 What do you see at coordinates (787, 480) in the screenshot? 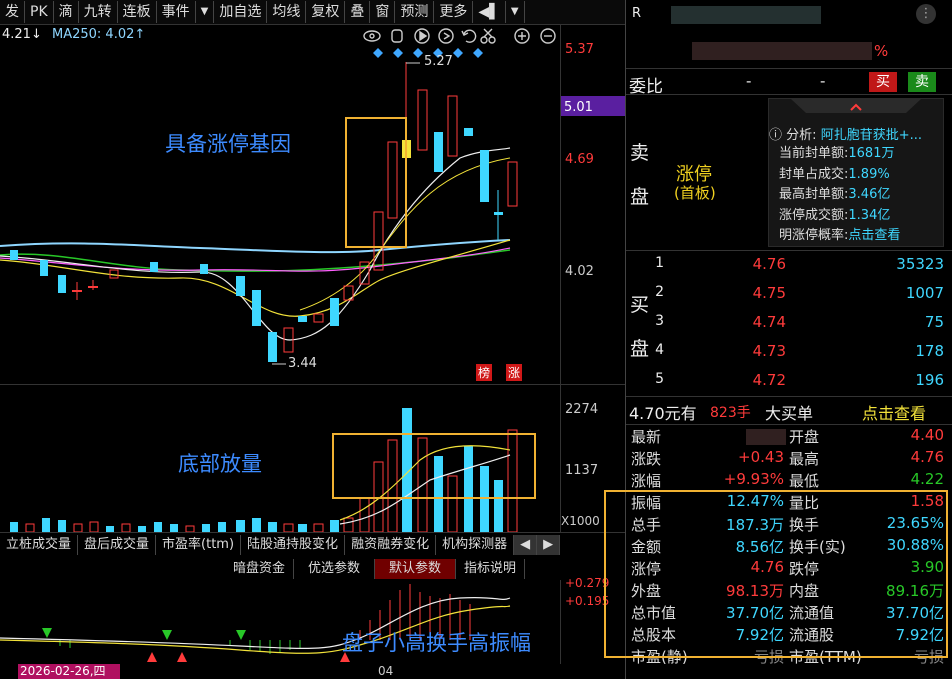
I see `quote-row: 涨幅 +9.93% 最低 4.22` at bounding box center [787, 480].